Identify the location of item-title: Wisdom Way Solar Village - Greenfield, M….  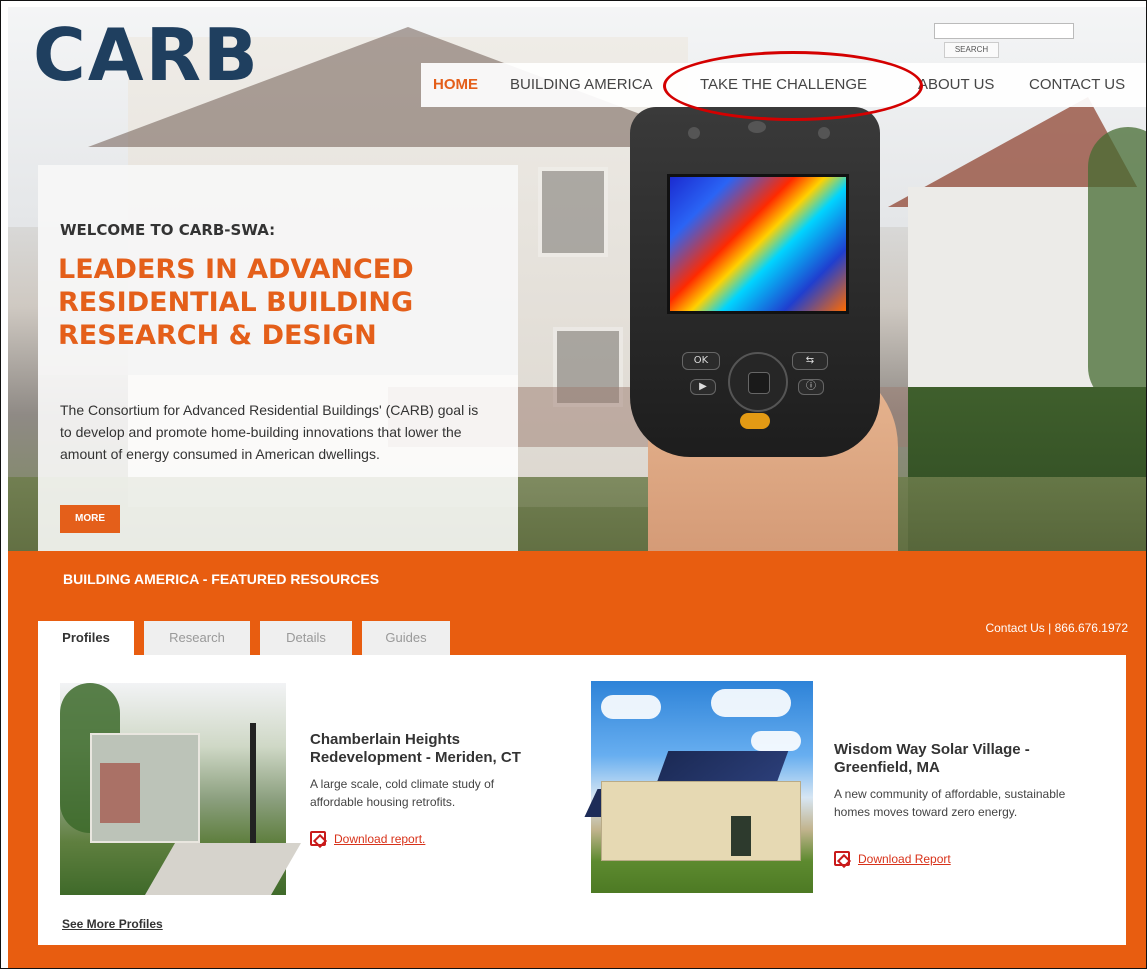
(959, 759).